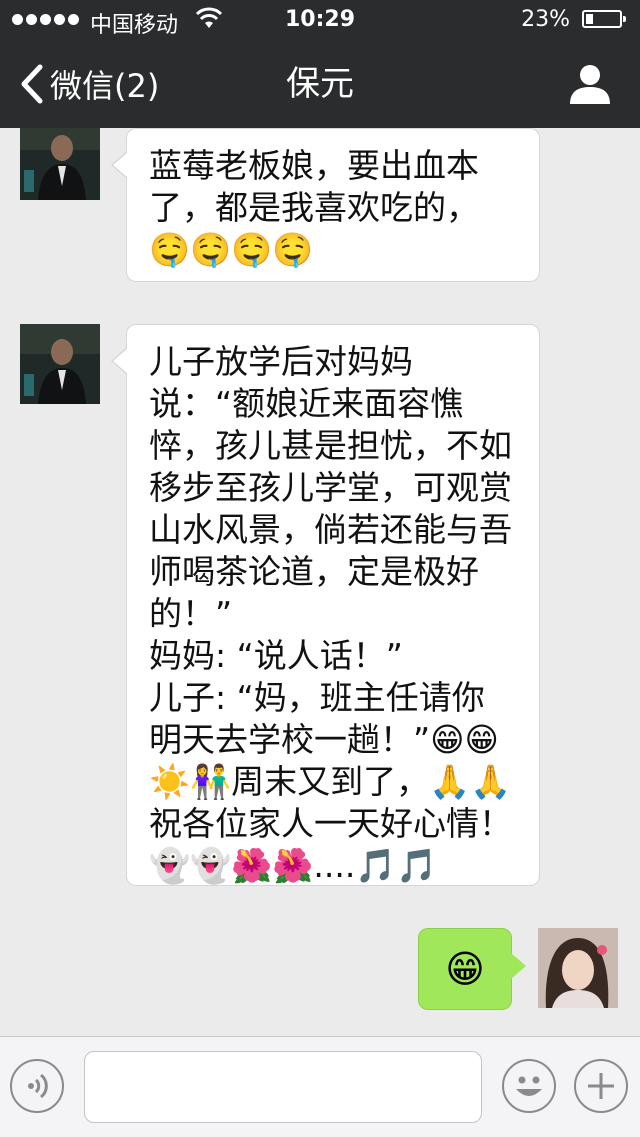 Image resolution: width=640 pixels, height=1137 pixels. I want to click on smiley-icon, so click(529, 1086).